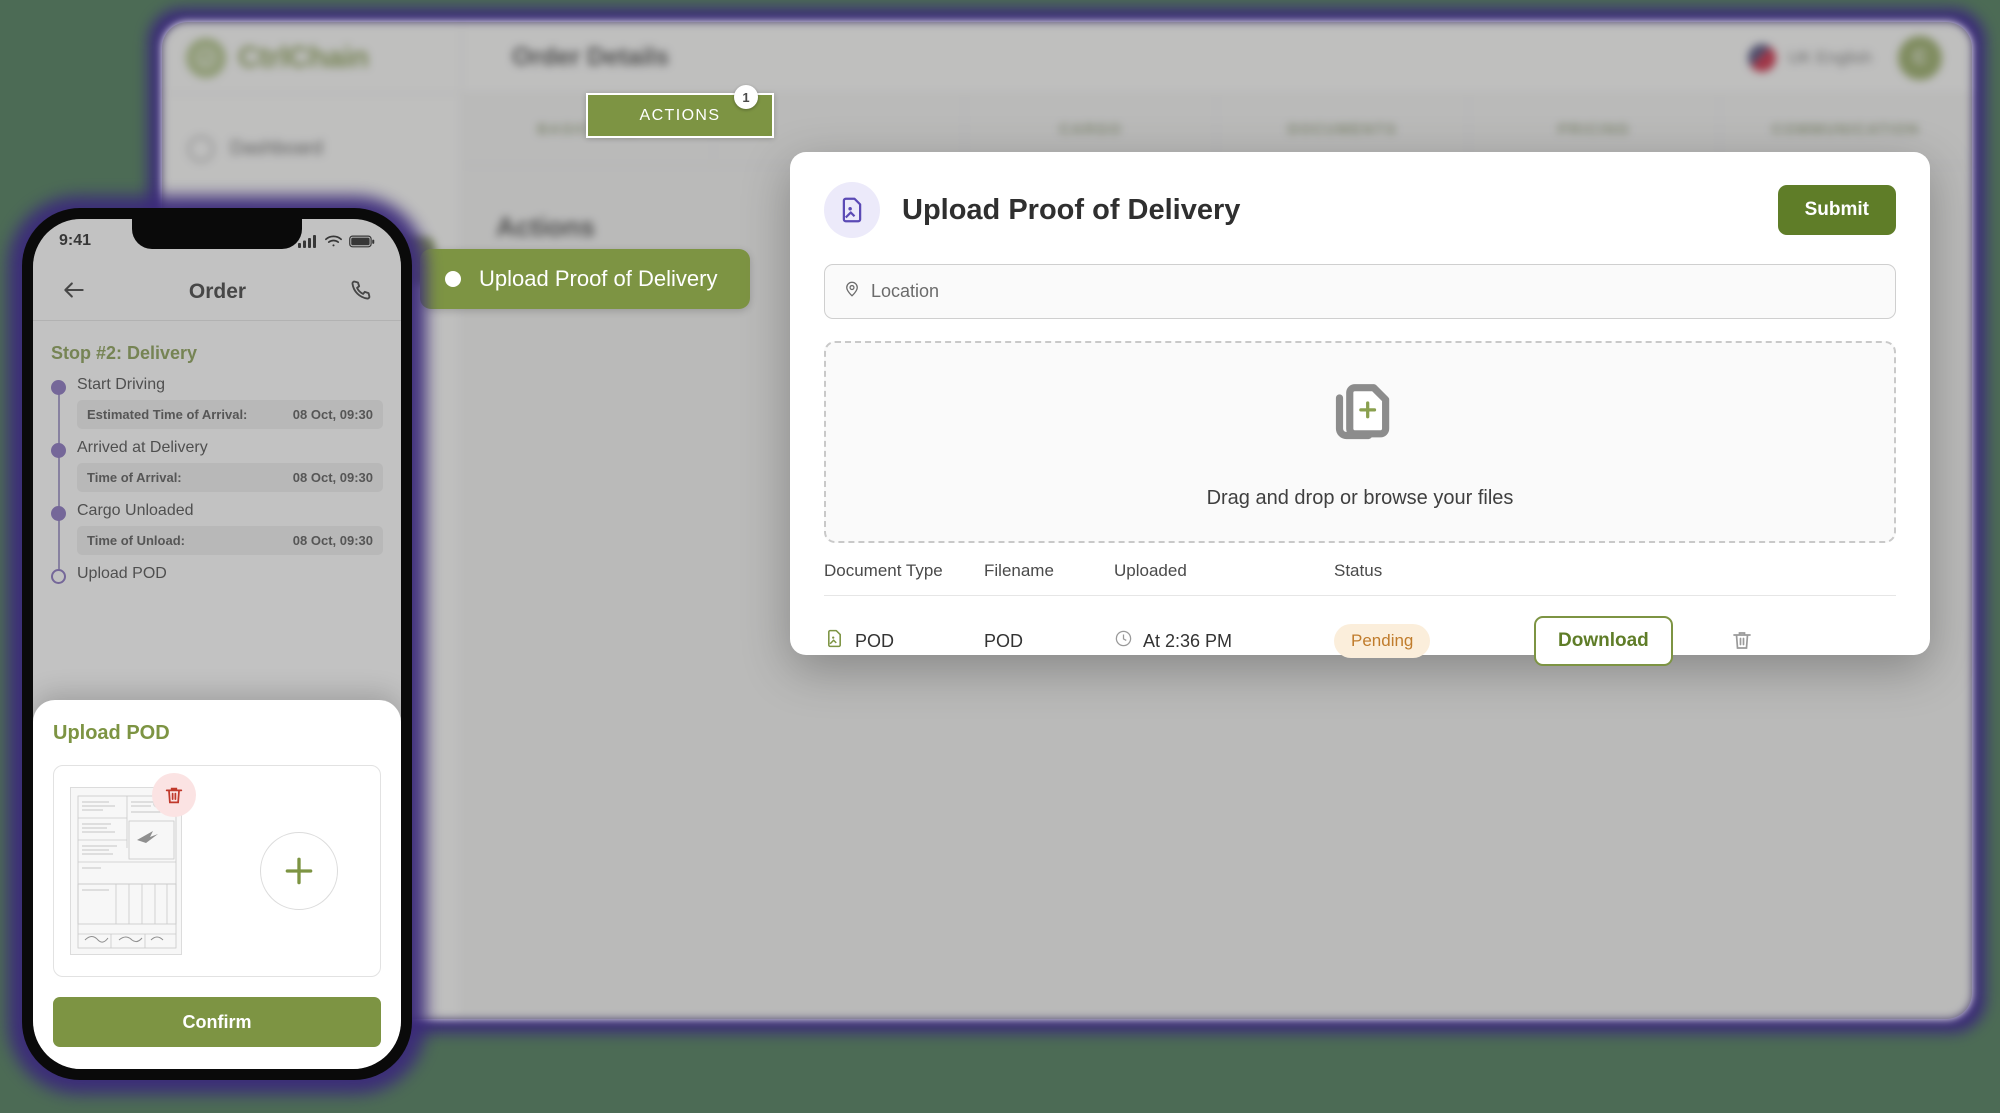 Image resolution: width=2000 pixels, height=1113 pixels. I want to click on cell-status: Pending, so click(1434, 635).